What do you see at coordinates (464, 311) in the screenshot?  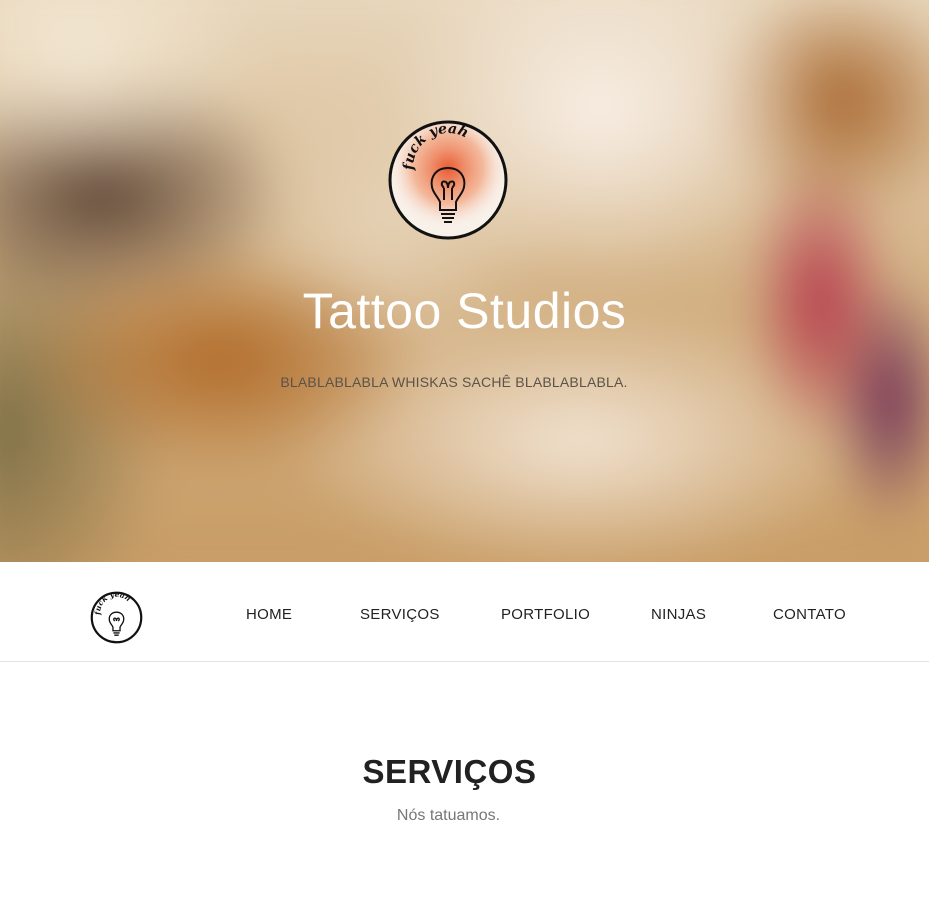 I see `hero-title: Tattoo Studios` at bounding box center [464, 311].